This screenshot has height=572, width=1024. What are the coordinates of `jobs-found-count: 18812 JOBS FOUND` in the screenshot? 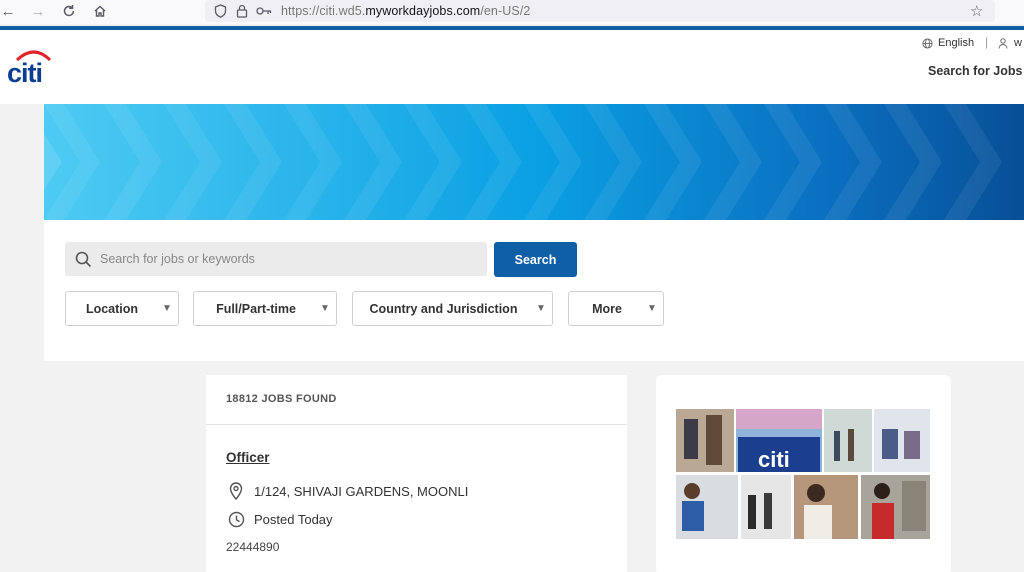 It's located at (281, 399).